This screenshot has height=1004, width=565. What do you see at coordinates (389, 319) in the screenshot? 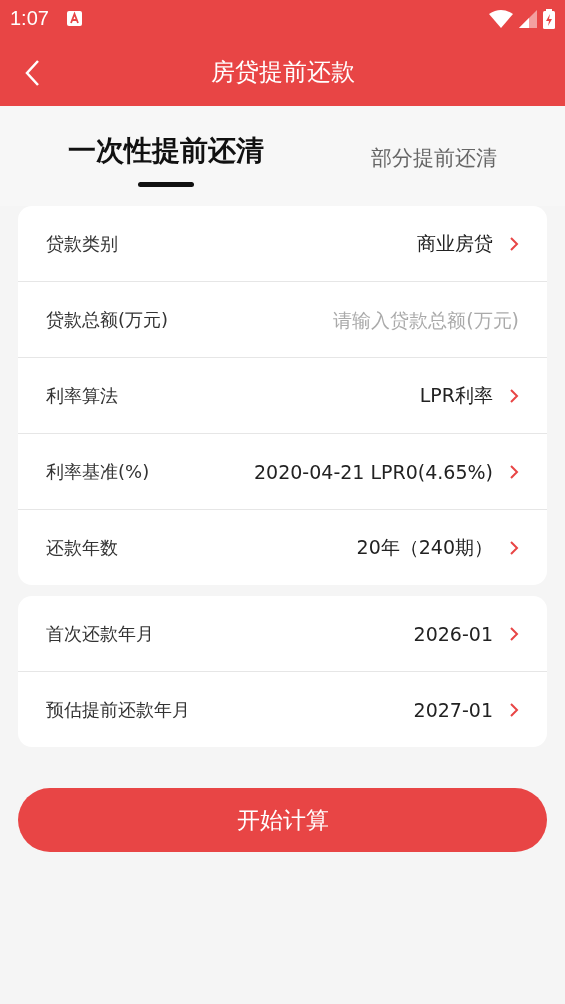
I see `input-field: 请输入贷款总额(万元)` at bounding box center [389, 319].